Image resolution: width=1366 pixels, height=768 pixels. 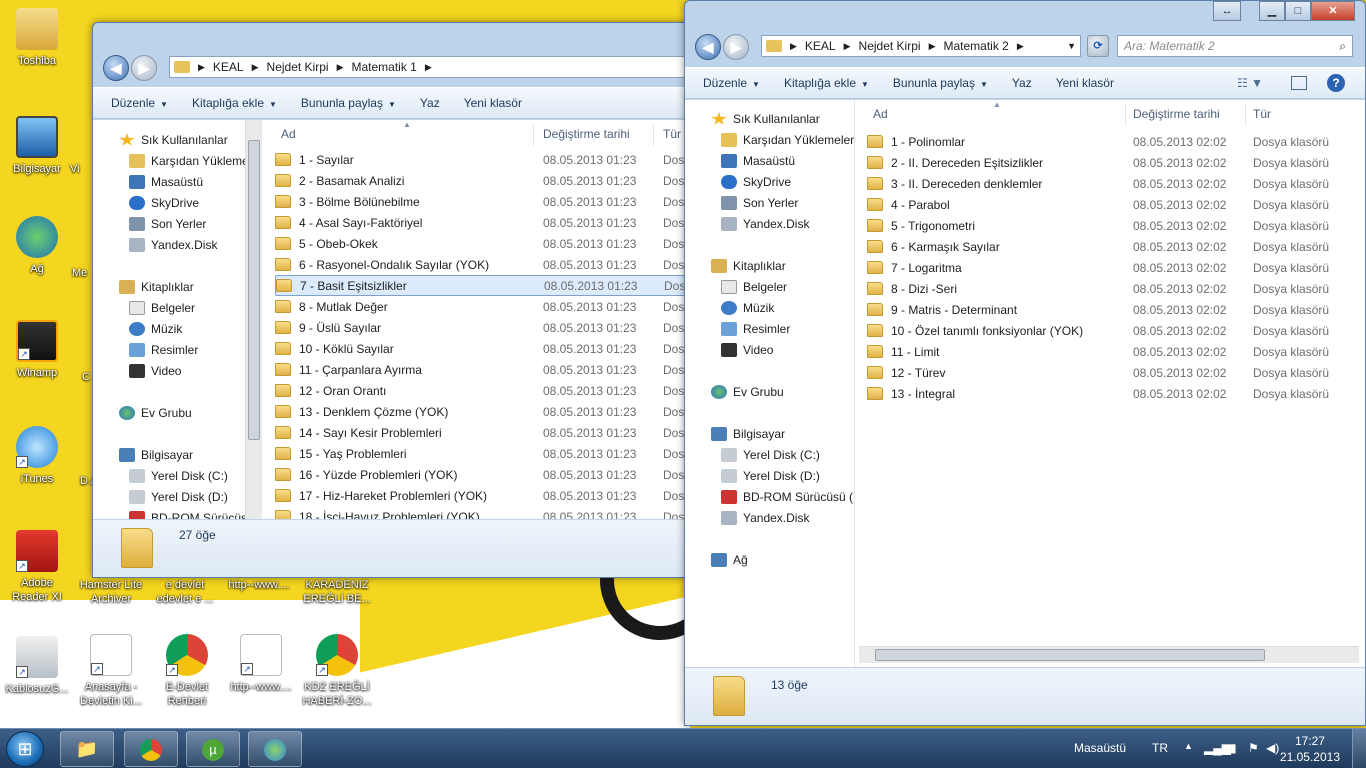 What do you see at coordinates (770, 455) in the screenshot?
I see `nav-drive-c: Yerel Disk (C:)` at bounding box center [770, 455].